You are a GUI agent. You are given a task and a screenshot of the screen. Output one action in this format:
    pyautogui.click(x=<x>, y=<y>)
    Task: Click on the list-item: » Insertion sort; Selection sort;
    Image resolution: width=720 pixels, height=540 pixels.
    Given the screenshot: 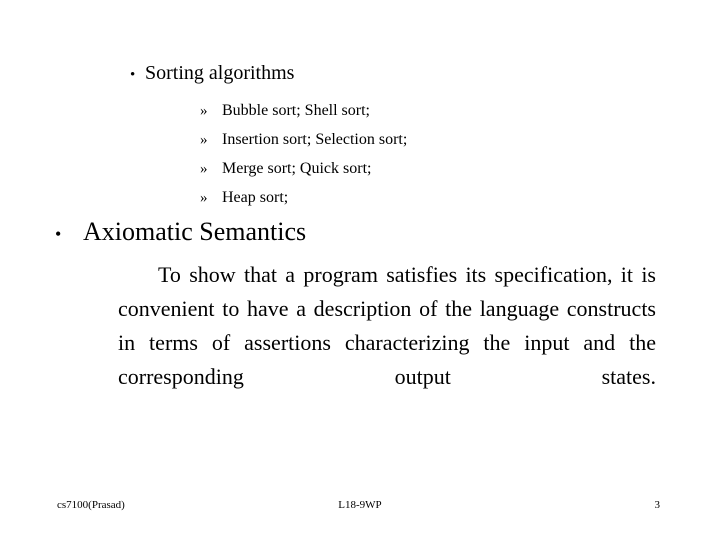 What is the action you would take?
    pyautogui.click(x=303, y=139)
    